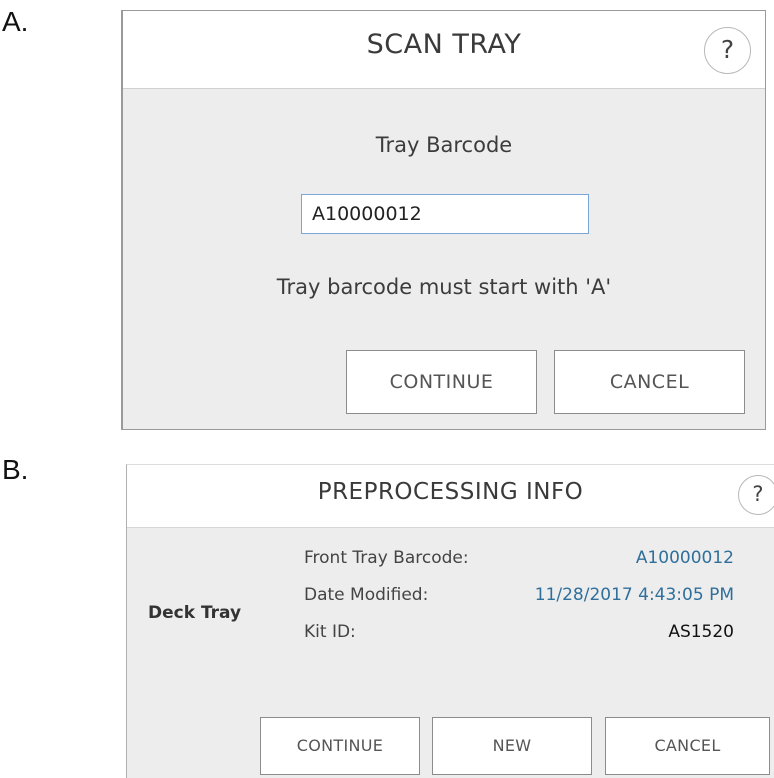  I want to click on panel-label-a: A., so click(15, 21).